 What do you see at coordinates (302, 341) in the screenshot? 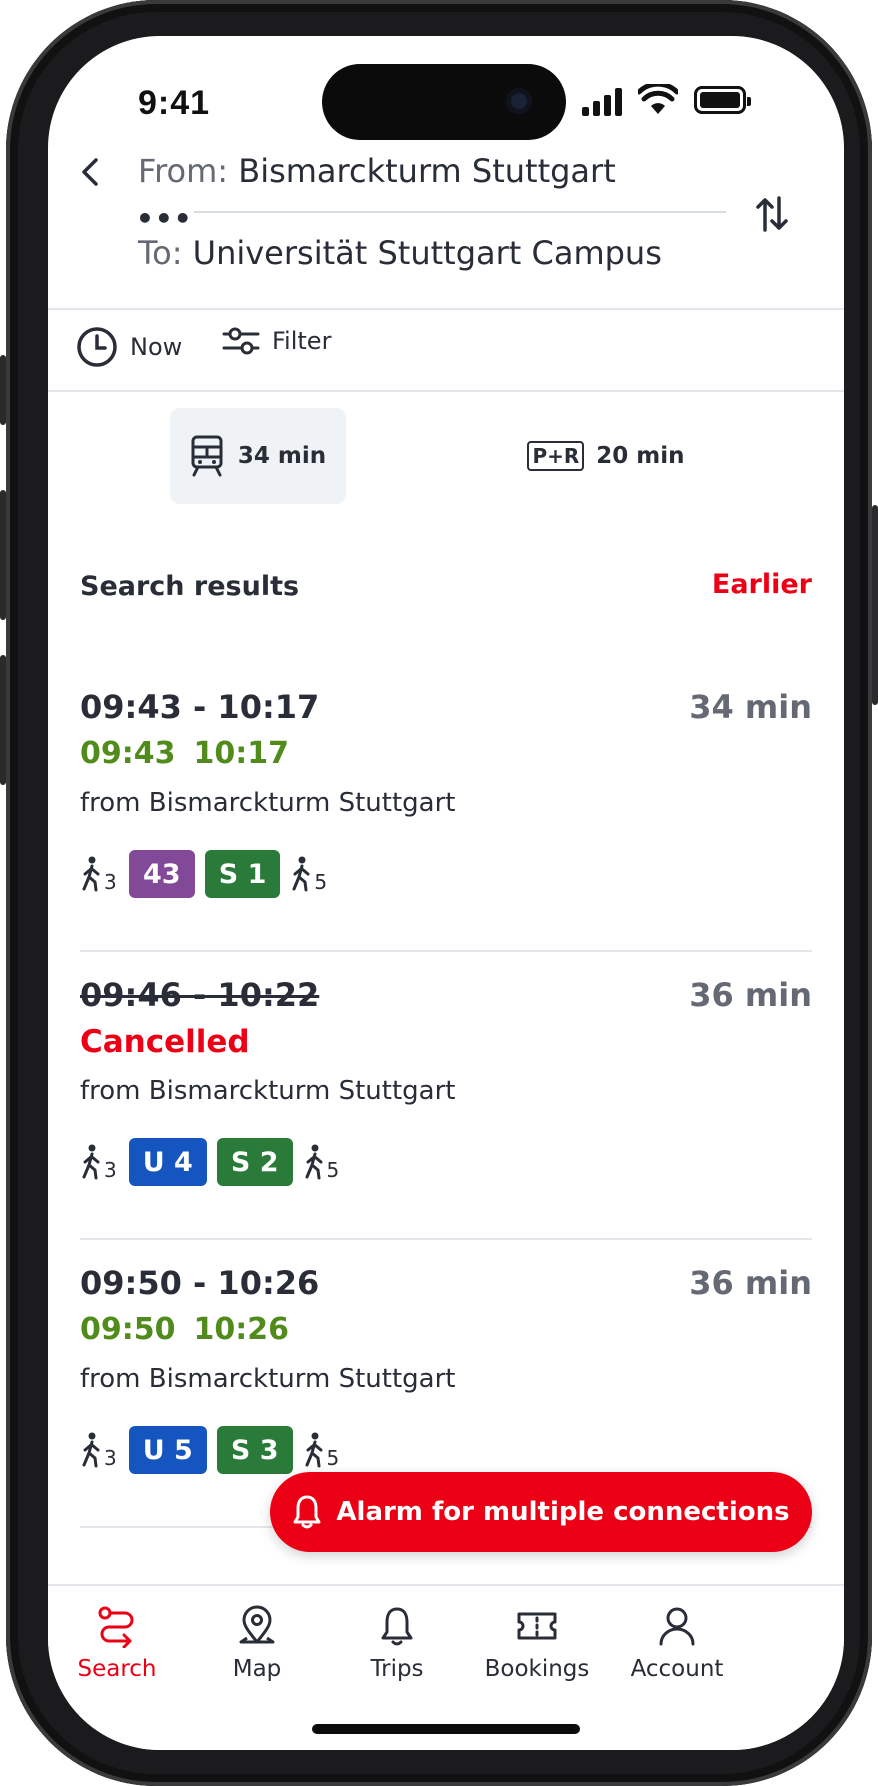
I see `filter-label: Filter` at bounding box center [302, 341].